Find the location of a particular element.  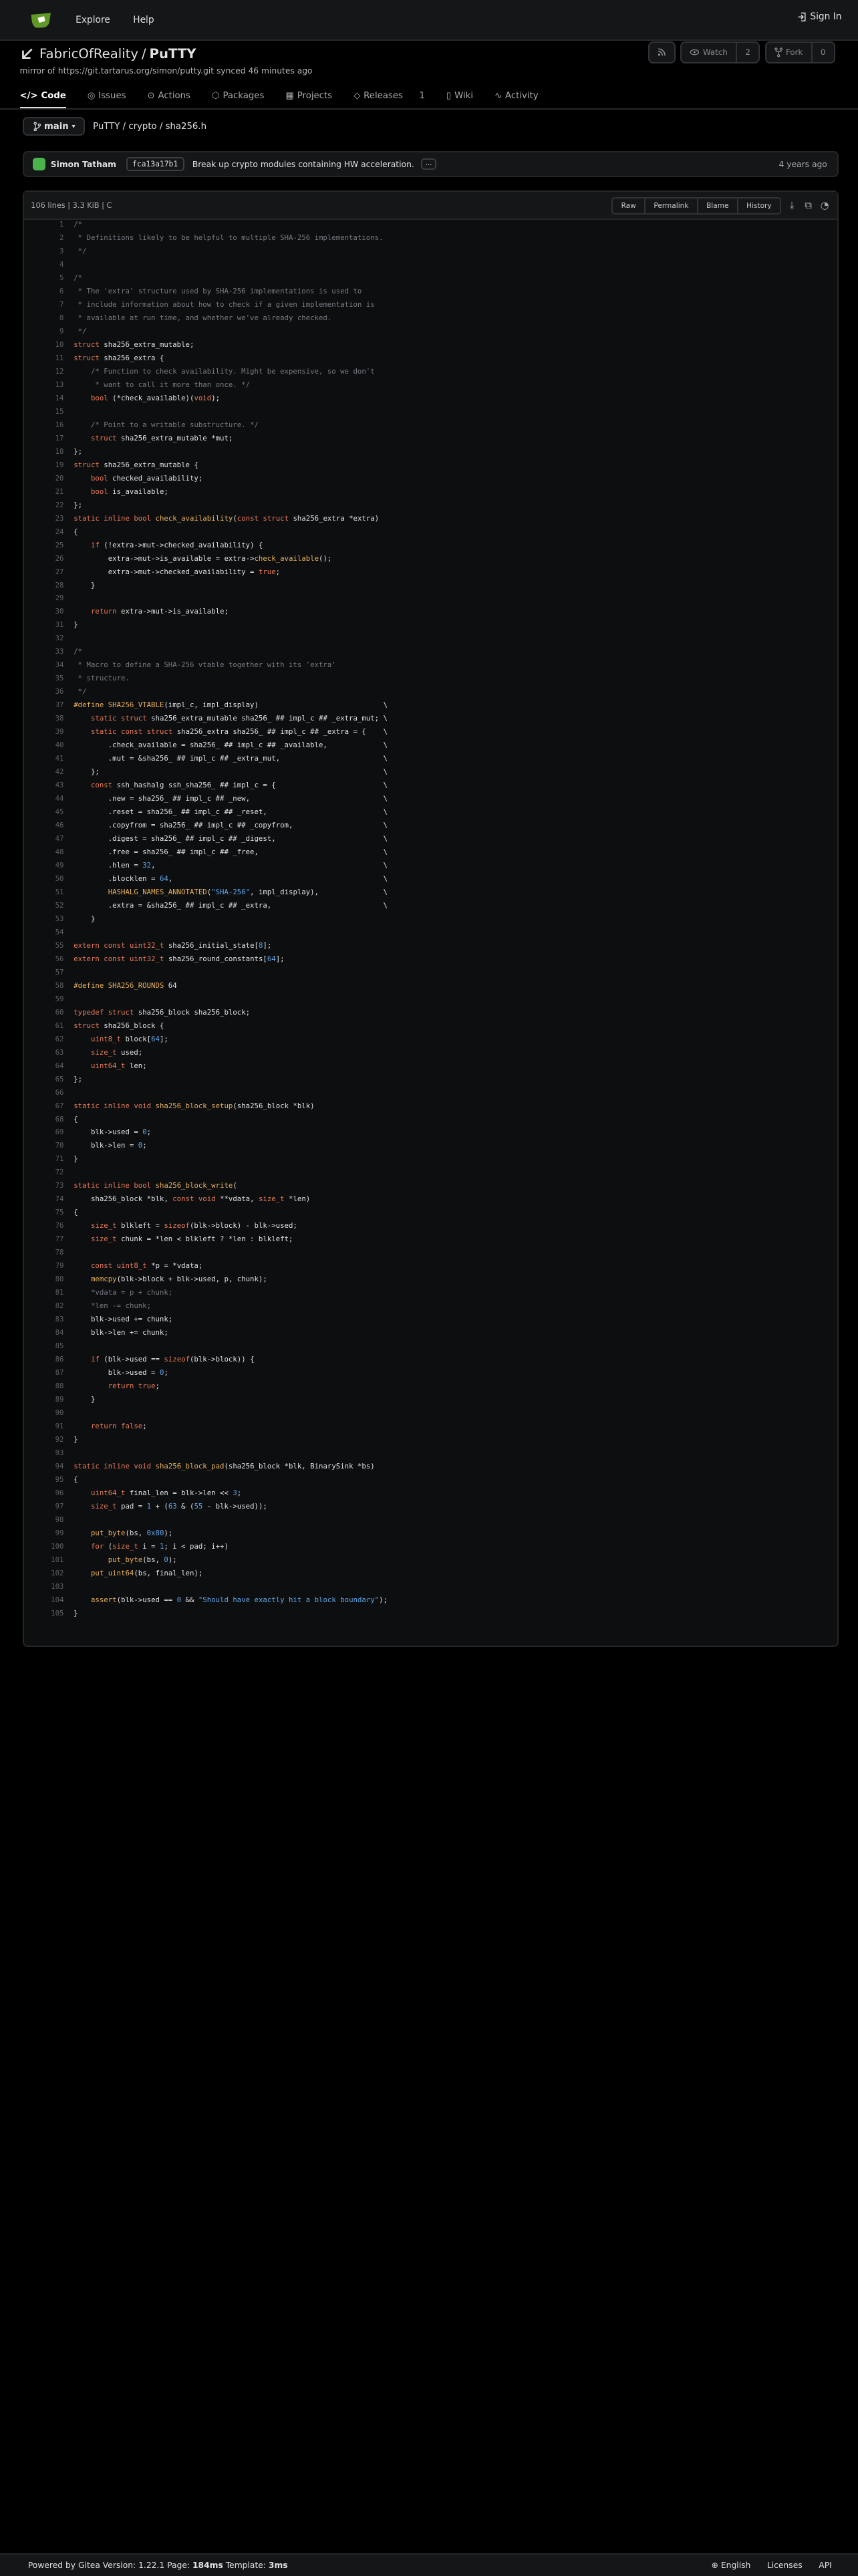

line-number: 88 is located at coordinates (44, 1386).